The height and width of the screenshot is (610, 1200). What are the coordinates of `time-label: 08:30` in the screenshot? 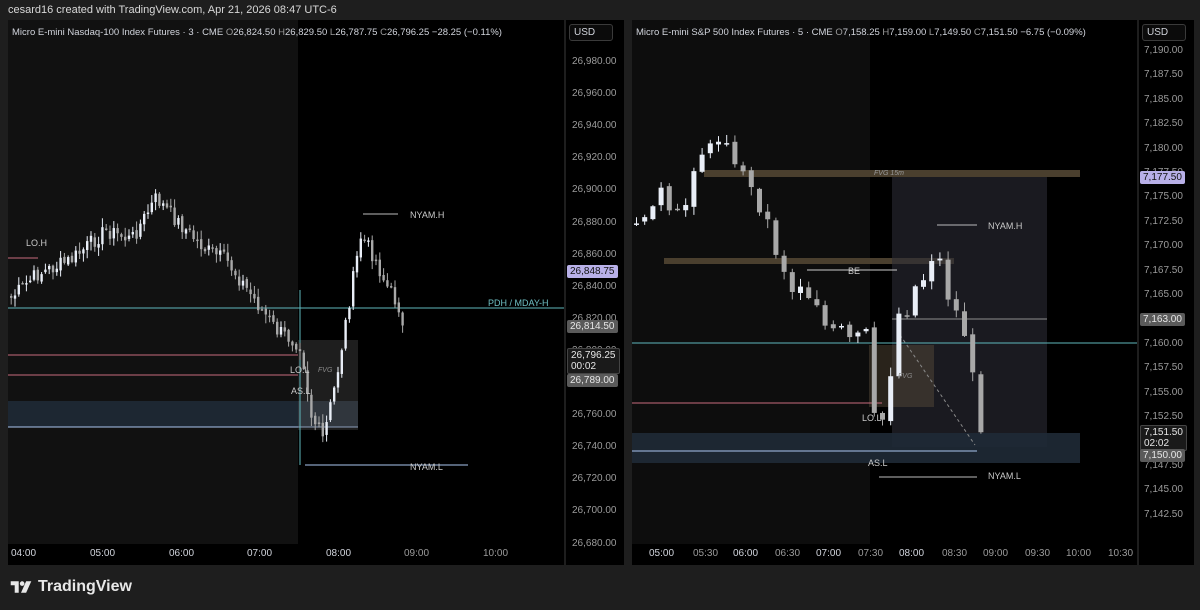 It's located at (955, 553).